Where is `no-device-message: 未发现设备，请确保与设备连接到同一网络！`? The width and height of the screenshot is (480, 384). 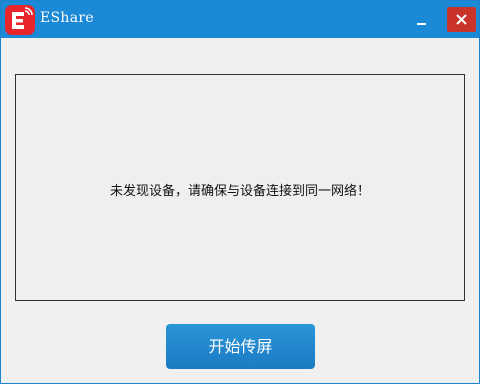 no-device-message: 未发现设备，请确保与设备连接到同一网络！ is located at coordinates (239, 191).